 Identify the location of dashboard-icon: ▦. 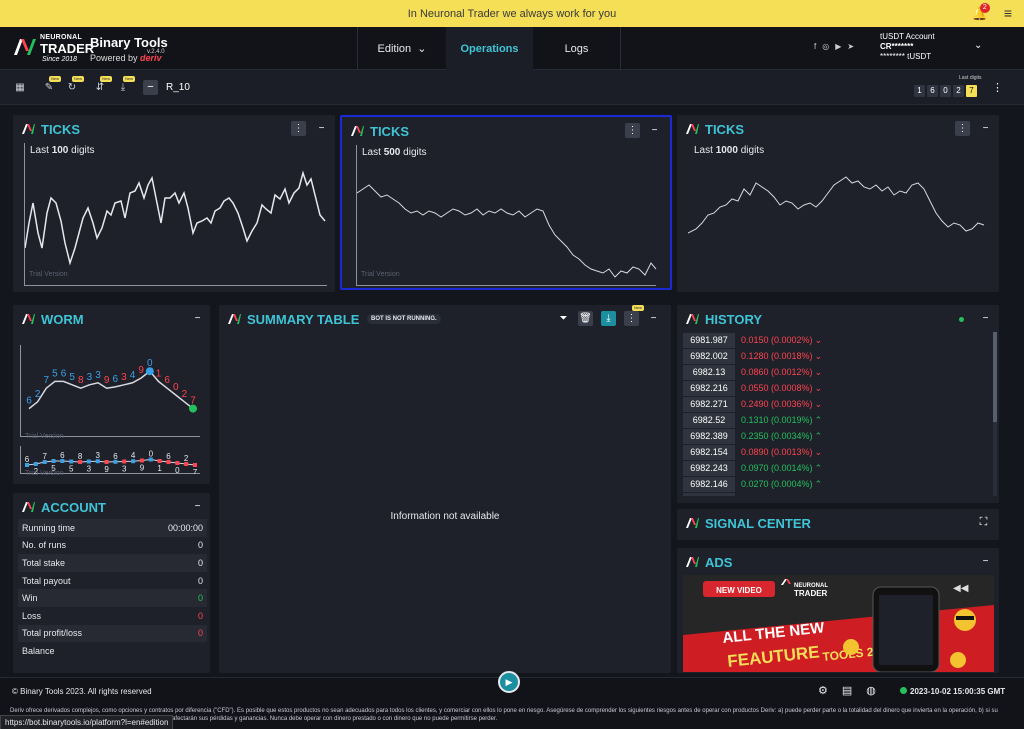
(20, 88).